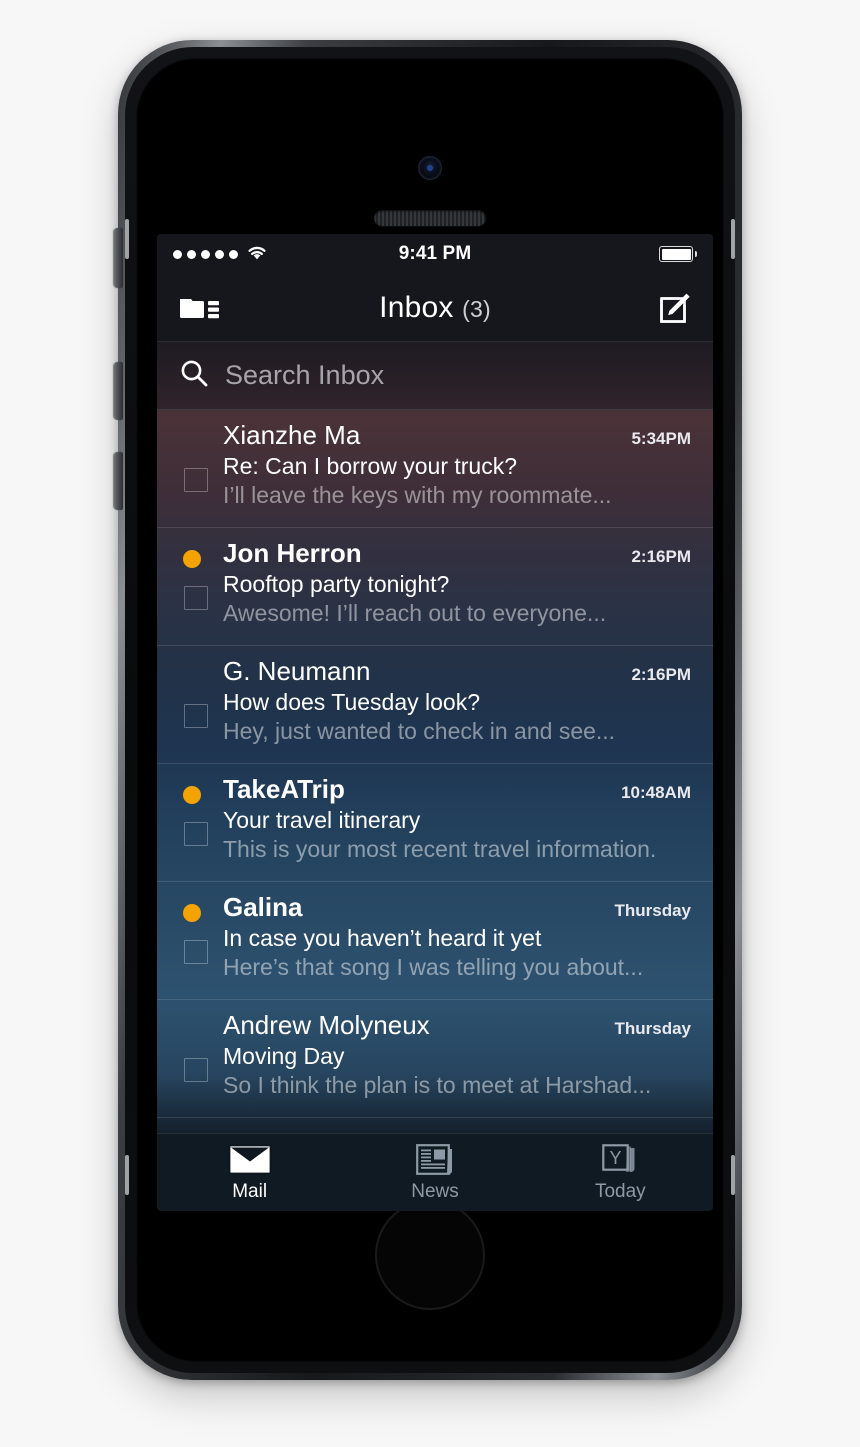 This screenshot has height=1447, width=860. Describe the element at coordinates (250, 1191) in the screenshot. I see `tab-mail-label: Mail` at that location.